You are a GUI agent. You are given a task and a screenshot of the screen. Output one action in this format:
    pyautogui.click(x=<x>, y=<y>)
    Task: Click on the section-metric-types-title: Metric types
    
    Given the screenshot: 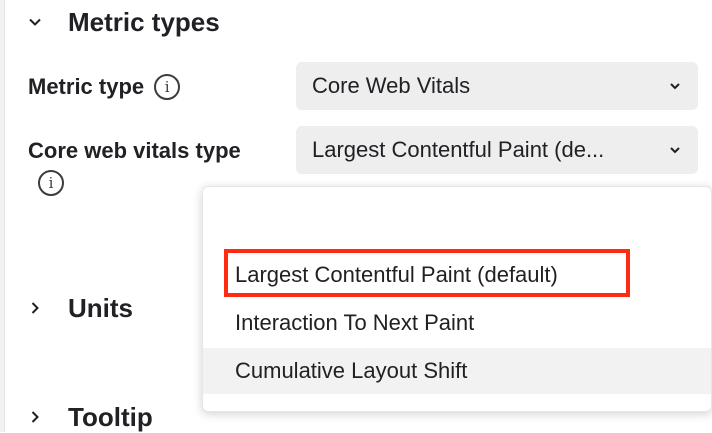 What is the action you would take?
    pyautogui.click(x=144, y=21)
    